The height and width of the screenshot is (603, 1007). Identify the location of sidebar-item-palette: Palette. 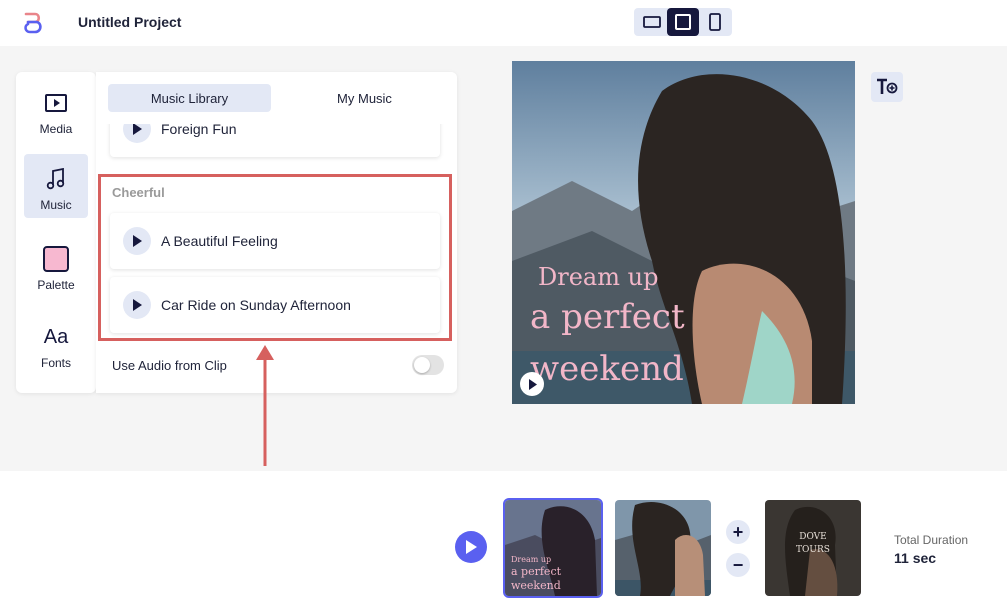
(56, 266).